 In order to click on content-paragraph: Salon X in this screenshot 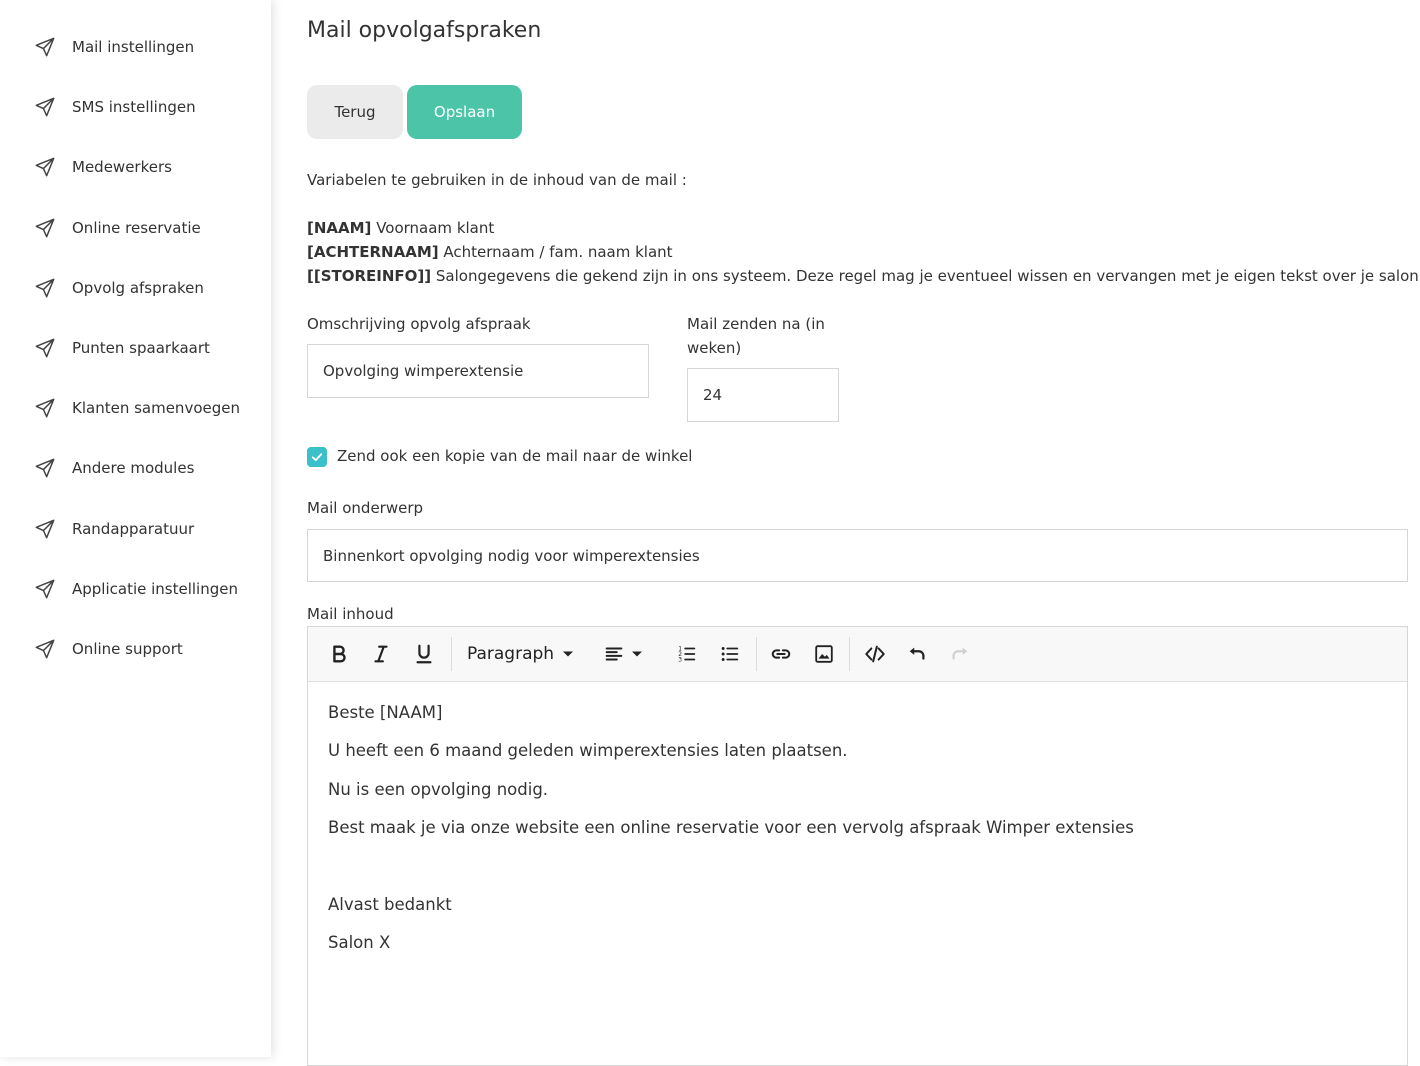, I will do `click(359, 942)`.